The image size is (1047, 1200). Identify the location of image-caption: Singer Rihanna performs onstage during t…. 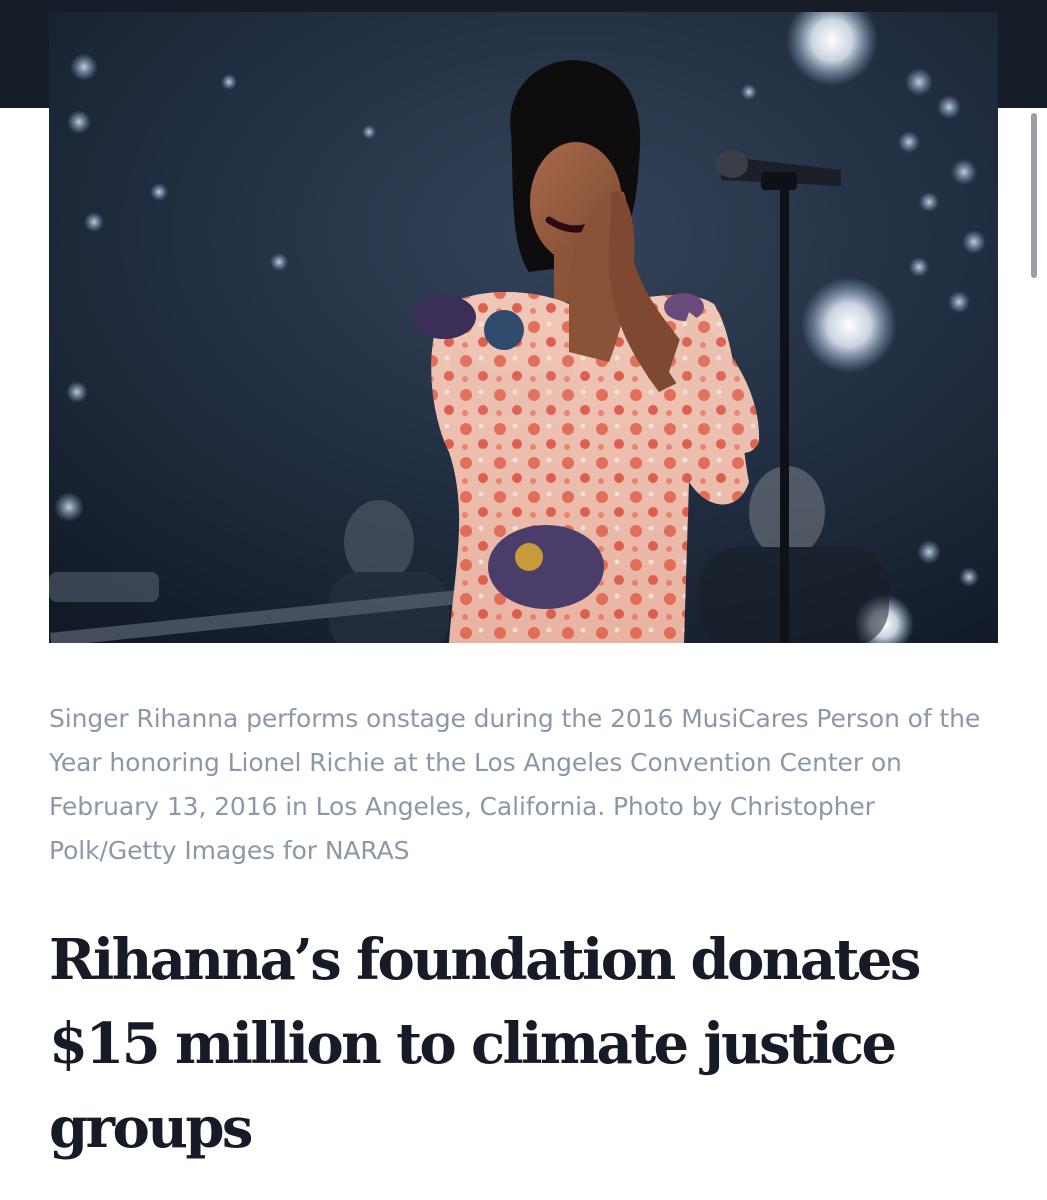
(515, 784).